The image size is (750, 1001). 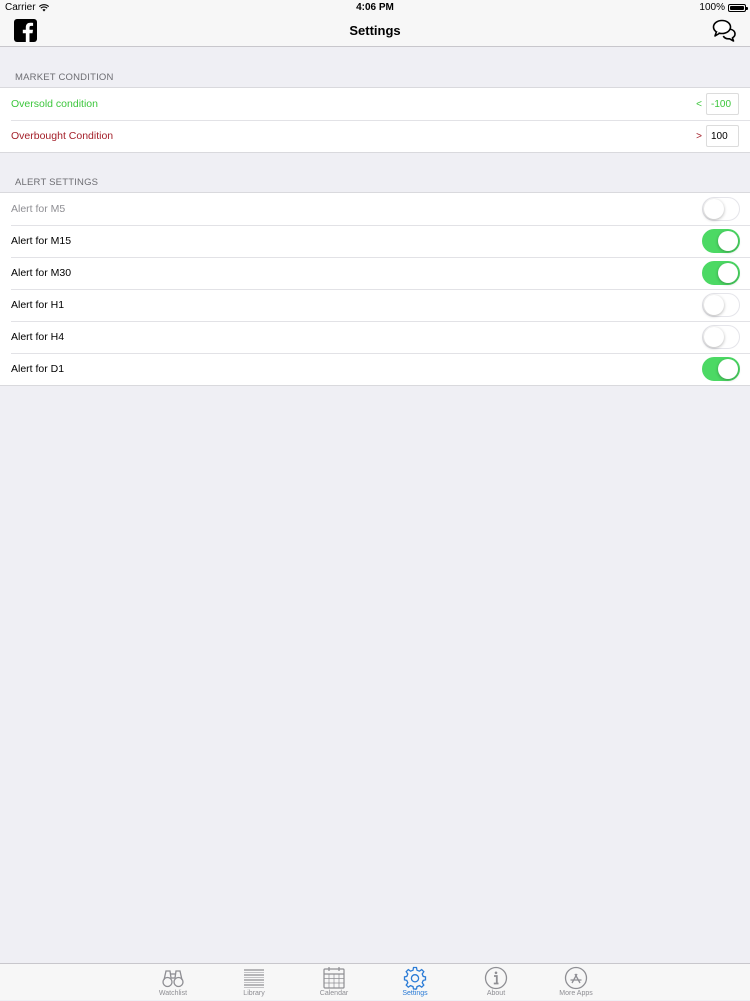 I want to click on overbought-input, so click(x=722, y=136).